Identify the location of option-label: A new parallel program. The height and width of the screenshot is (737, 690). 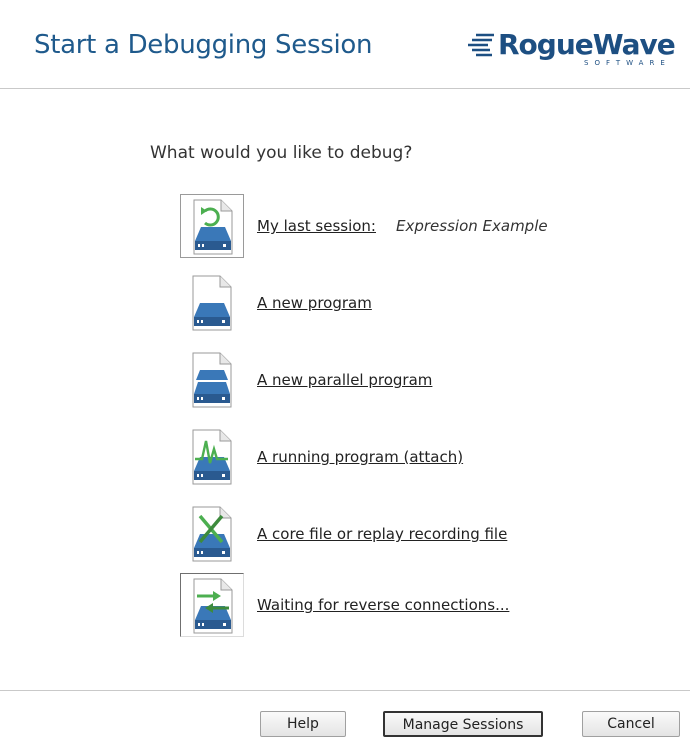
(344, 380).